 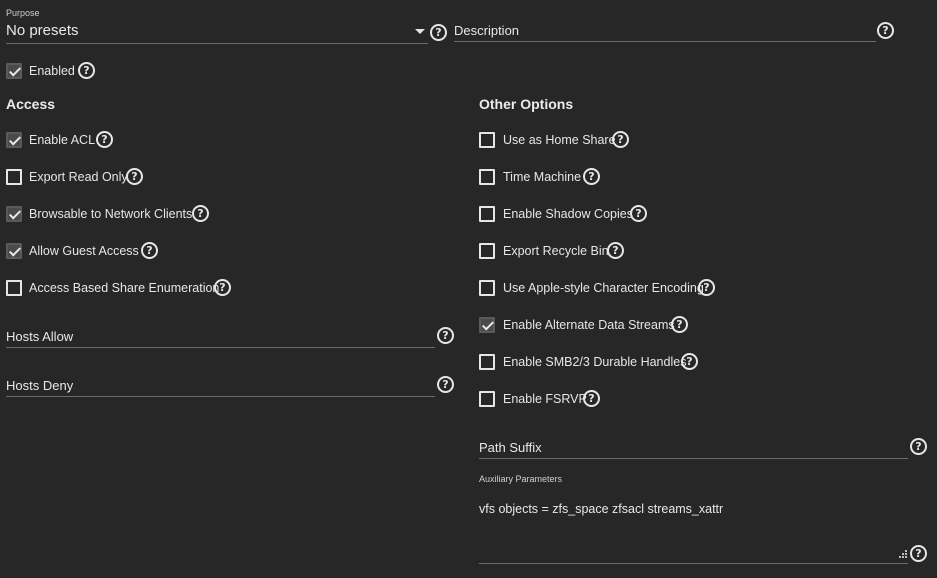 What do you see at coordinates (220, 396) in the screenshot?
I see `hosts-deny-underline` at bounding box center [220, 396].